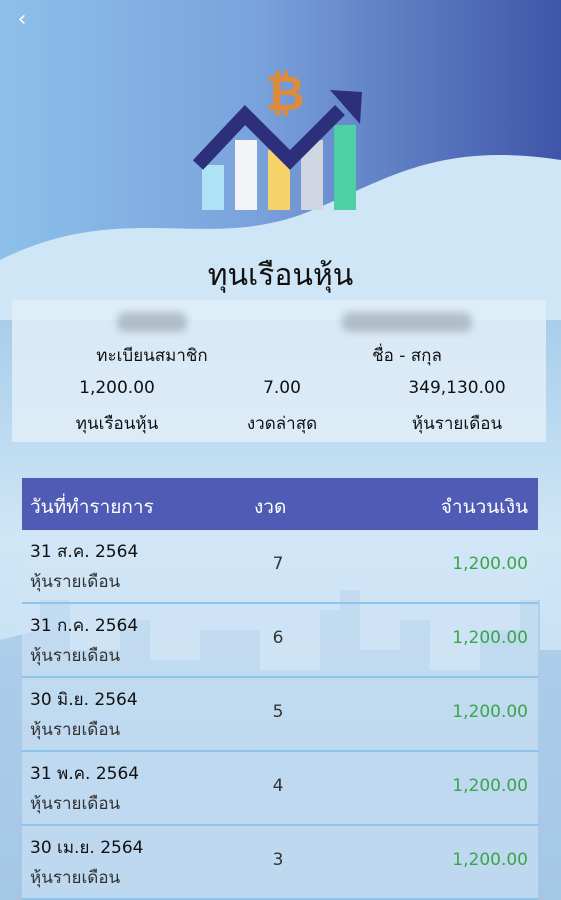 The width and height of the screenshot is (561, 900). Describe the element at coordinates (407, 356) in the screenshot. I see `name-label: ชื่อ - สกุล` at that location.